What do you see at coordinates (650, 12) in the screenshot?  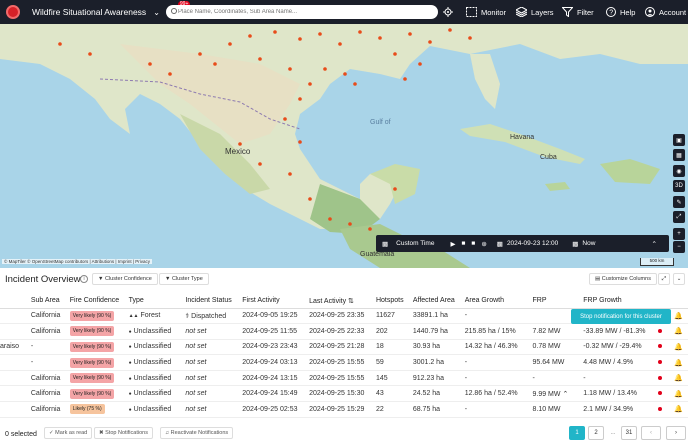 I see `account-icon` at bounding box center [650, 12].